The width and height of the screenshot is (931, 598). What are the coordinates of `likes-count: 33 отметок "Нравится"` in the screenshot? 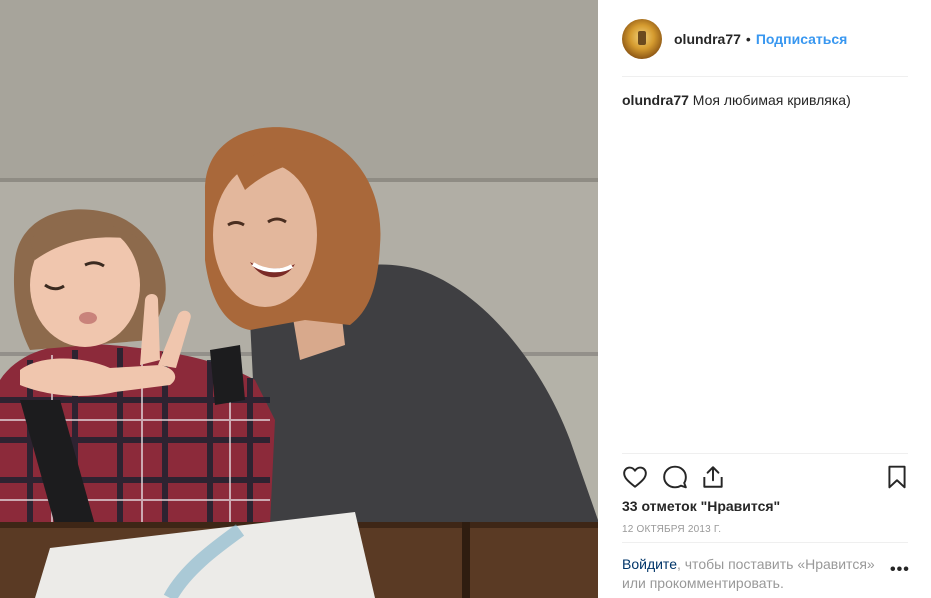 It's located at (701, 506).